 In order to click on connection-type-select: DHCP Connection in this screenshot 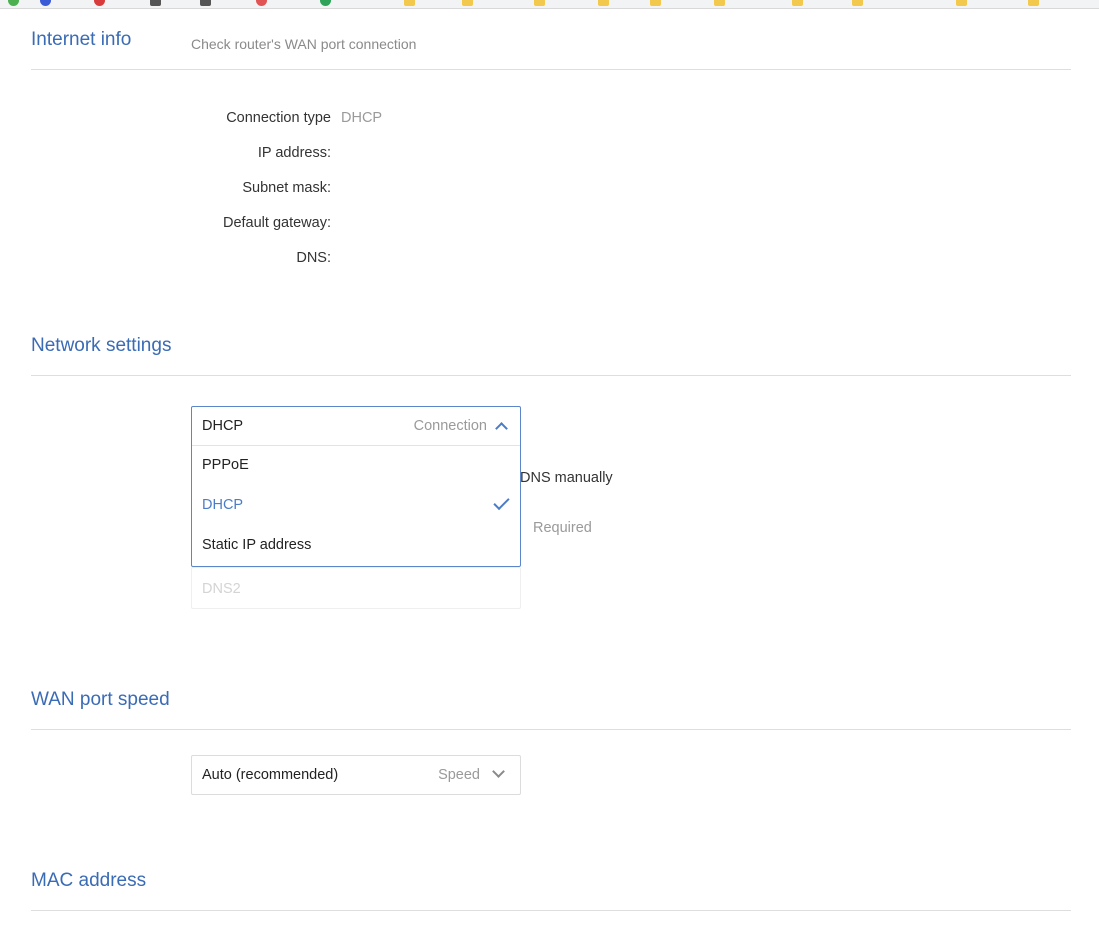, I will do `click(356, 426)`.